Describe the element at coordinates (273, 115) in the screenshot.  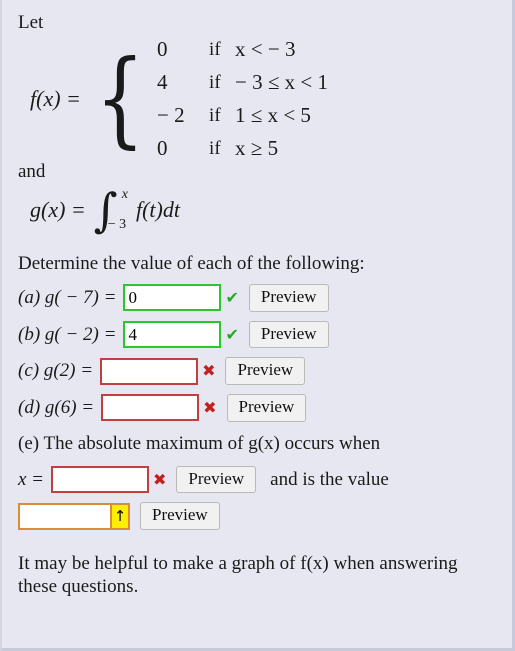
I see `case-condition: 1 ≤ x < 5` at that location.